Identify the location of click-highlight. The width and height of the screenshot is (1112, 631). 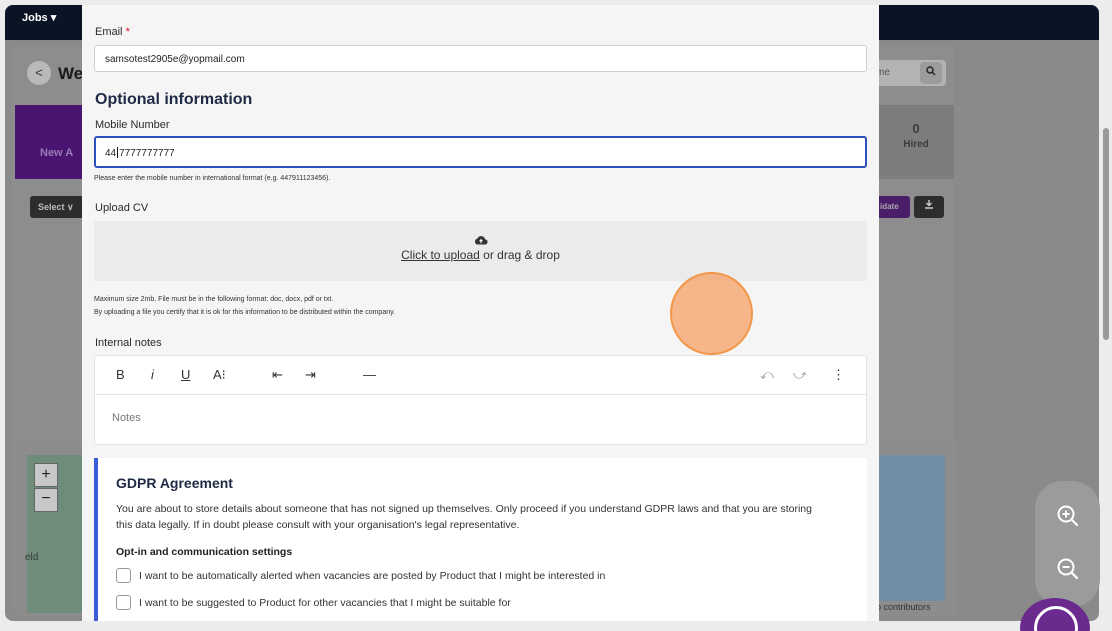
(711, 313).